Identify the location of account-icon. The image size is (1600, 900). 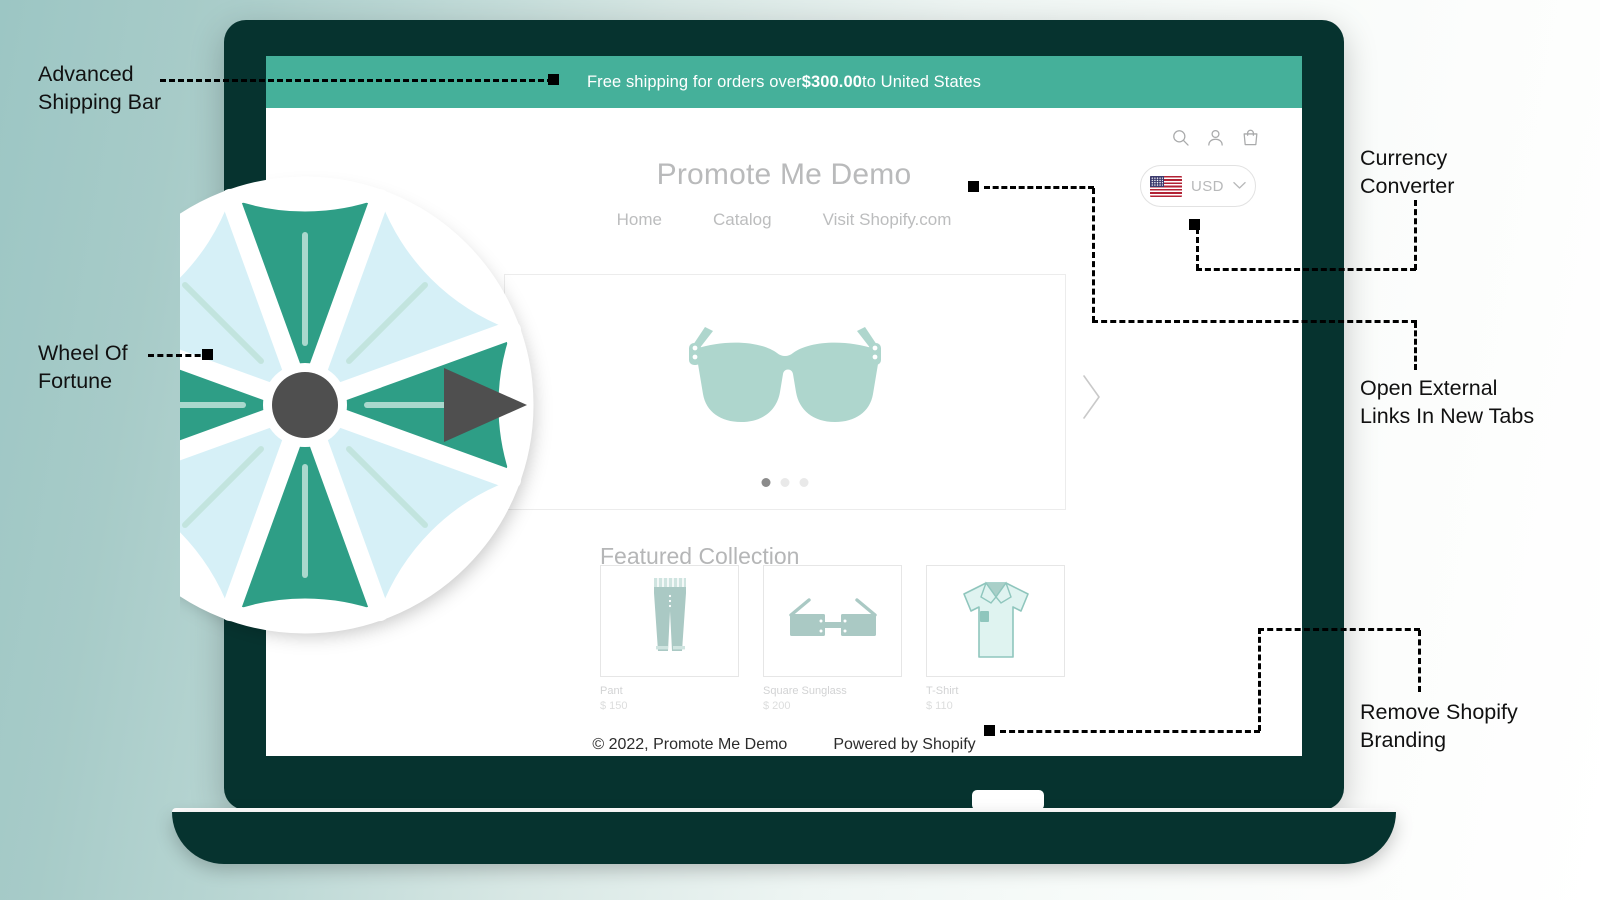
(1215, 137).